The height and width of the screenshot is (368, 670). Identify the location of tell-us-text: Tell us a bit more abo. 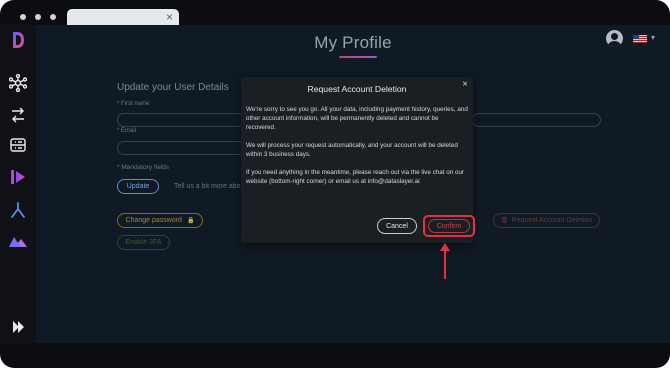
(207, 186).